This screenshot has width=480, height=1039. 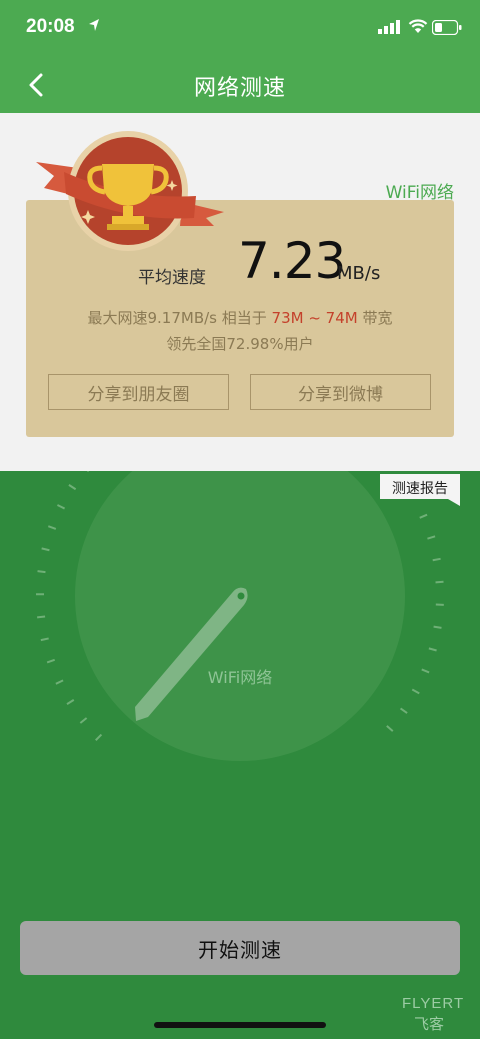 I want to click on bandwidth-suffix: 带宽, so click(x=375, y=318).